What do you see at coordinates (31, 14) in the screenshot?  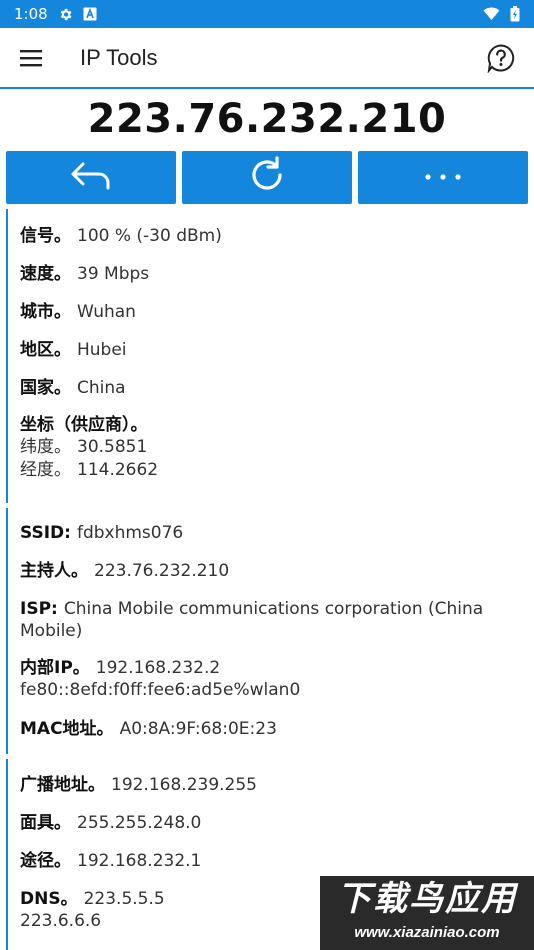 I see `status-time: 1:08` at bounding box center [31, 14].